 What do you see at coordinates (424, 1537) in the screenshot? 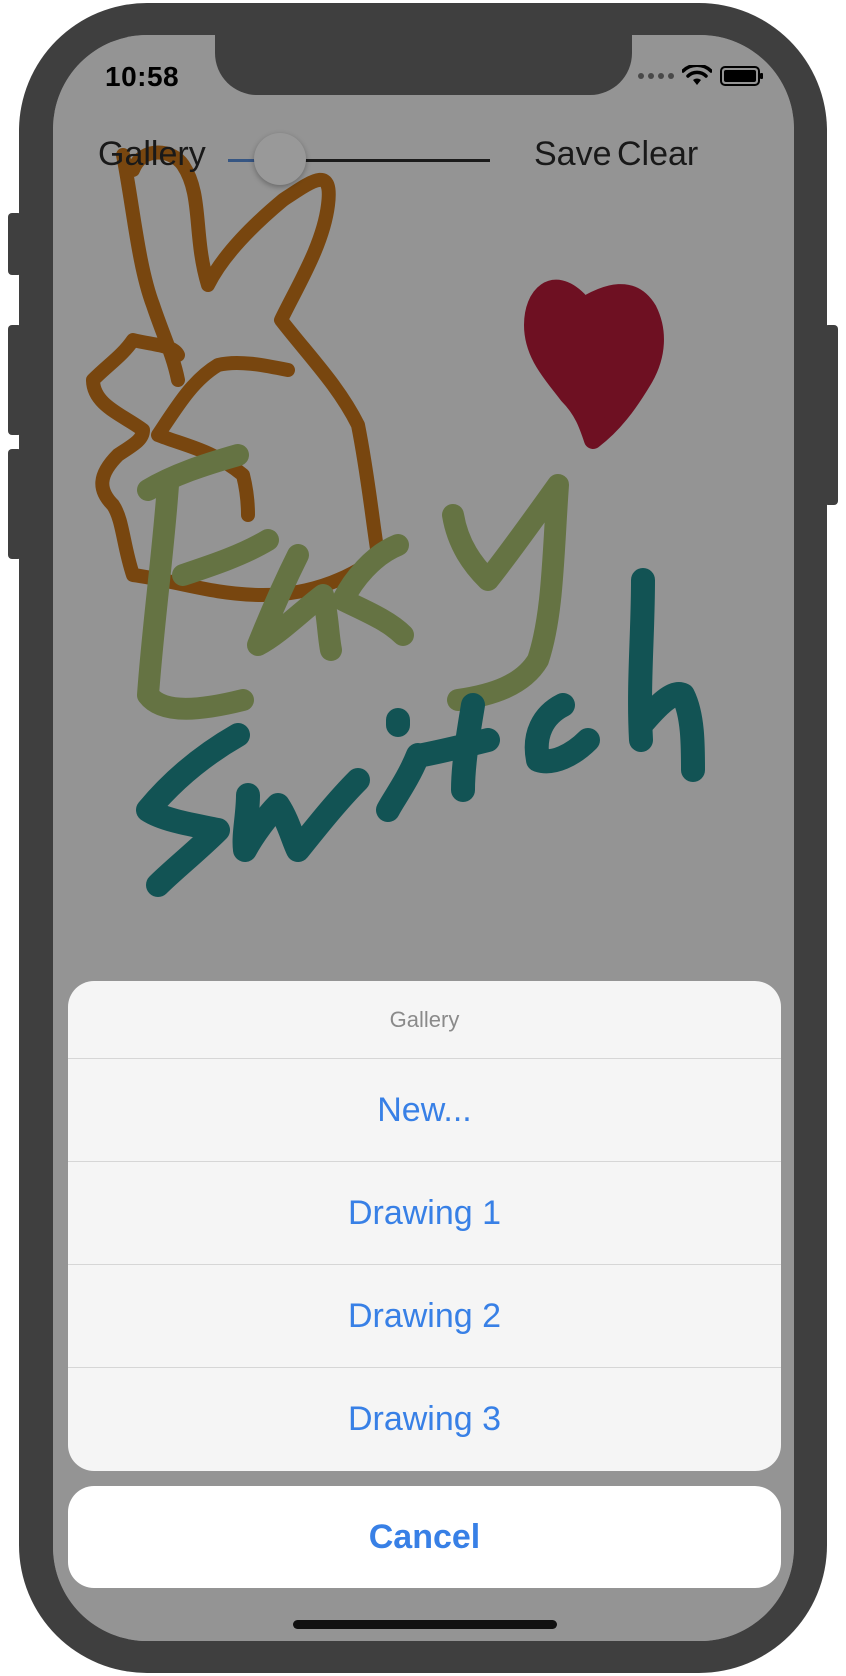
I see `cancel-button: Cancel` at bounding box center [424, 1537].